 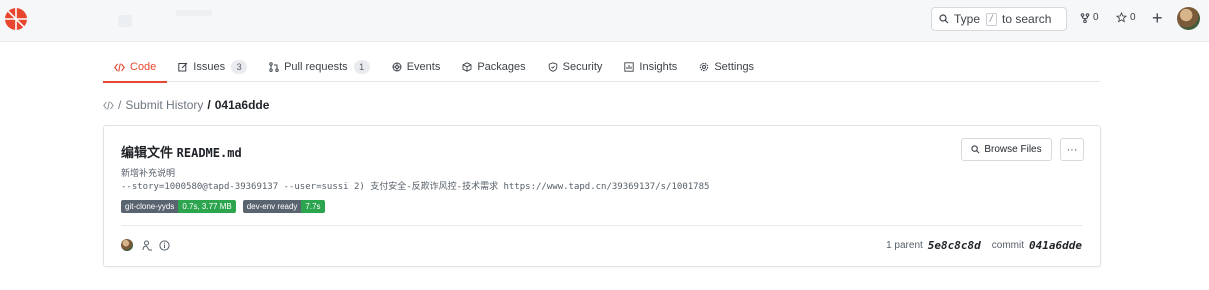 What do you see at coordinates (704, 67) in the screenshot?
I see `gear-icon` at bounding box center [704, 67].